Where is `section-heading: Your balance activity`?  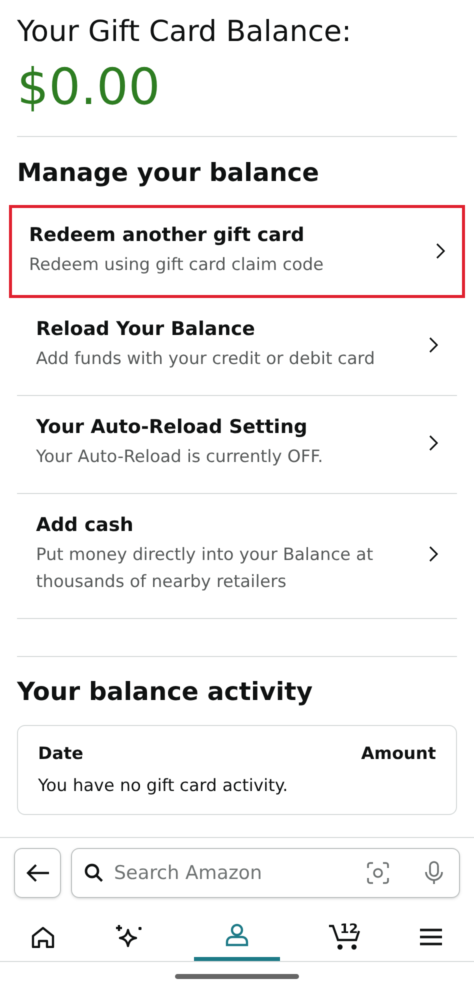
section-heading: Your balance activity is located at coordinates (165, 692).